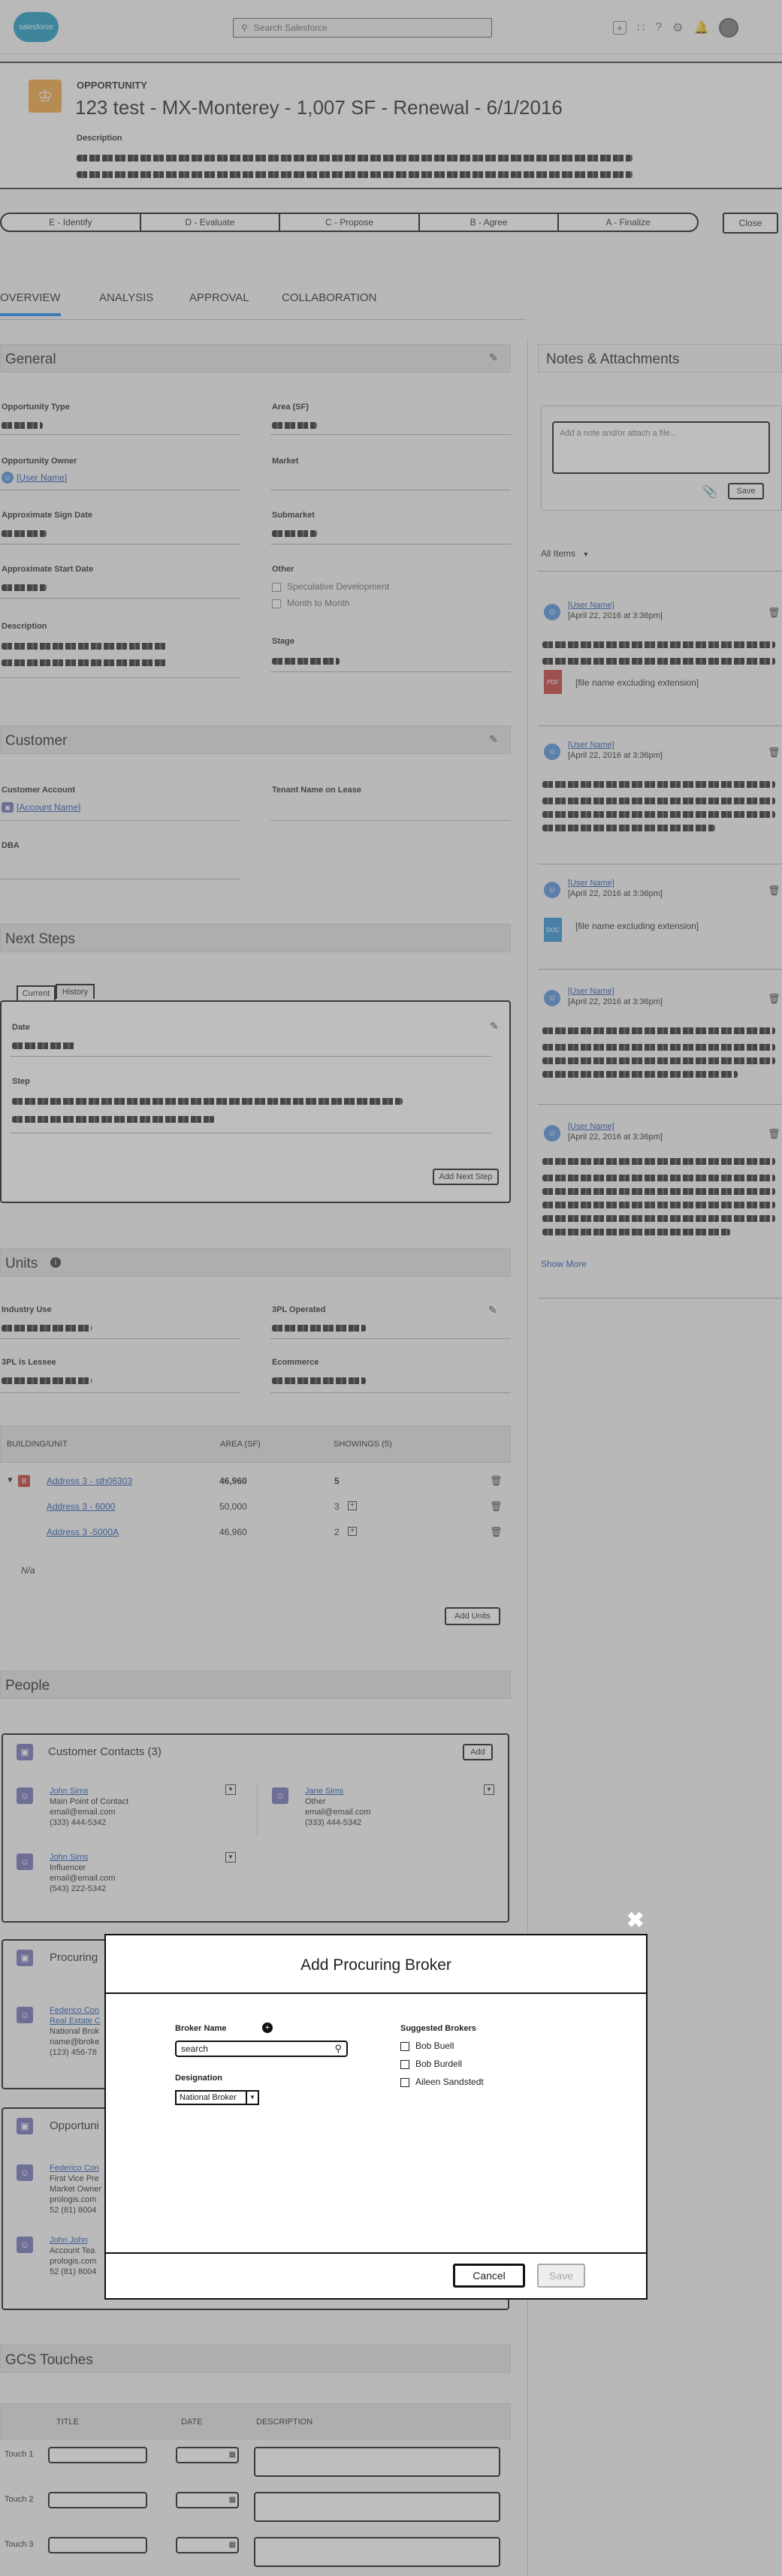 The width and height of the screenshot is (782, 2576). Describe the element at coordinates (438, 2028) in the screenshot. I see `suggested-brokers-label: Suggested Brokers` at that location.